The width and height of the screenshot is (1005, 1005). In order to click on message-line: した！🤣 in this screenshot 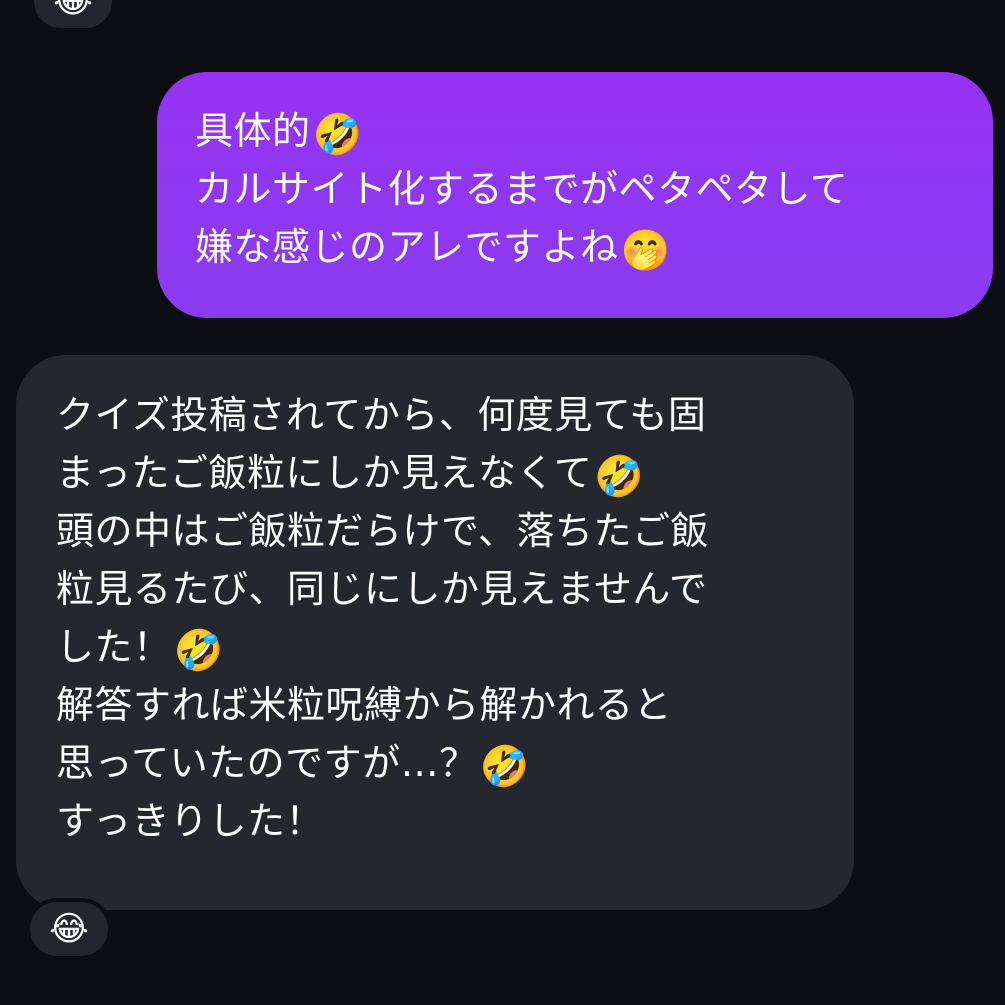, I will do `click(445, 647)`.